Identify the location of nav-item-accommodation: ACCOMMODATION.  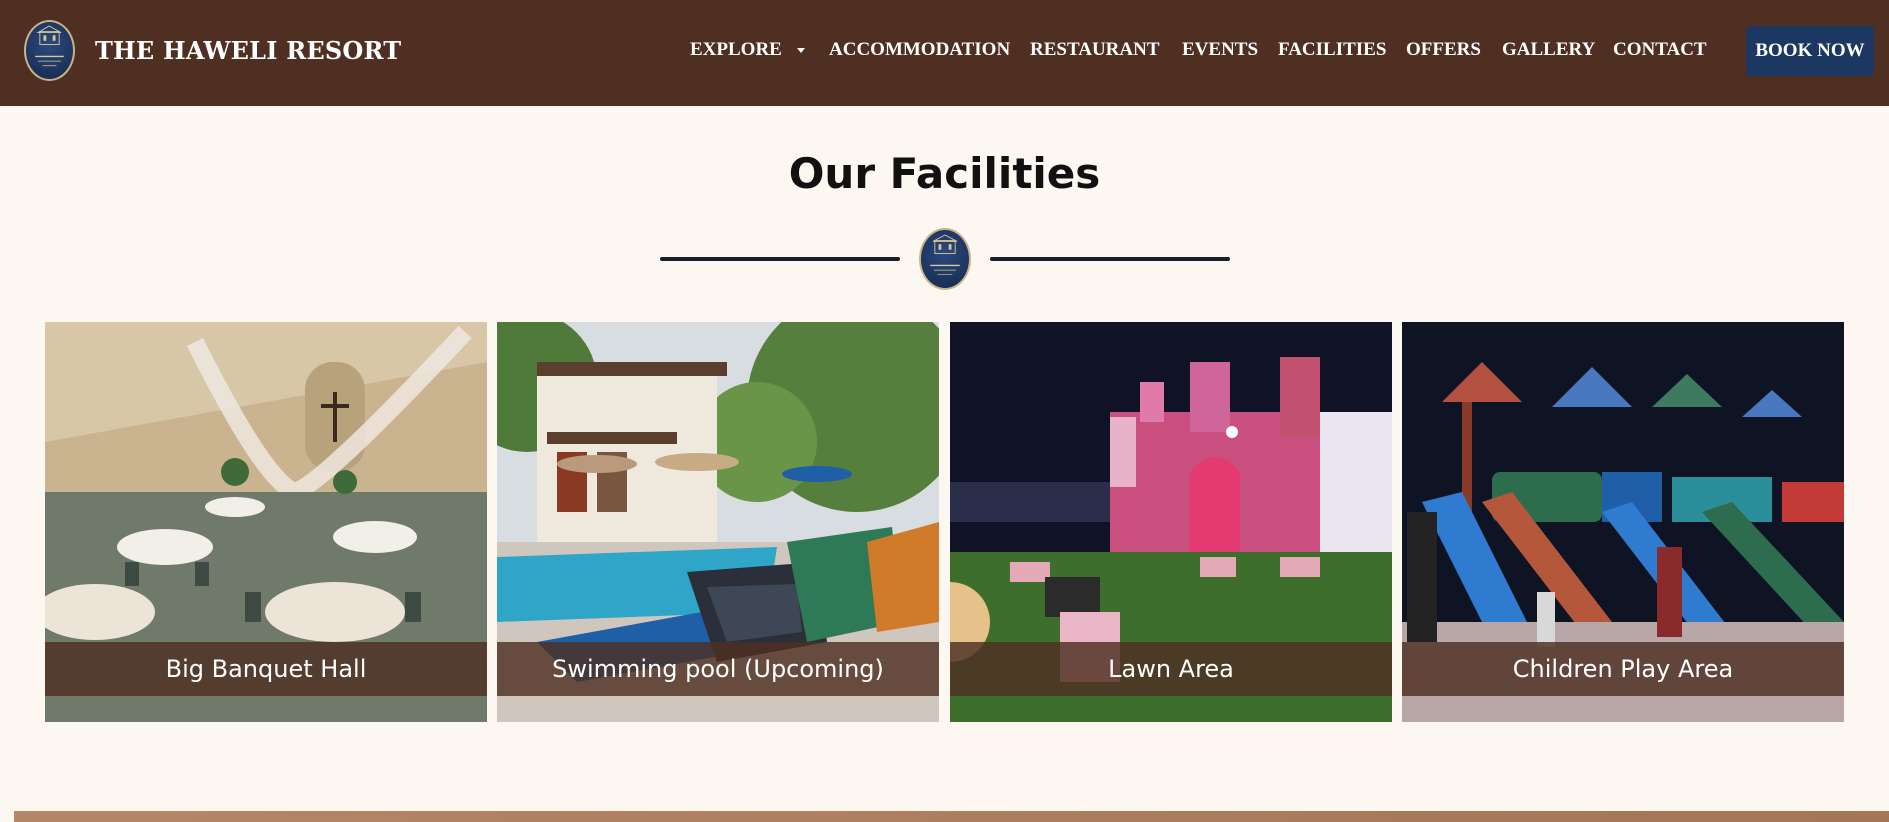
(919, 50).